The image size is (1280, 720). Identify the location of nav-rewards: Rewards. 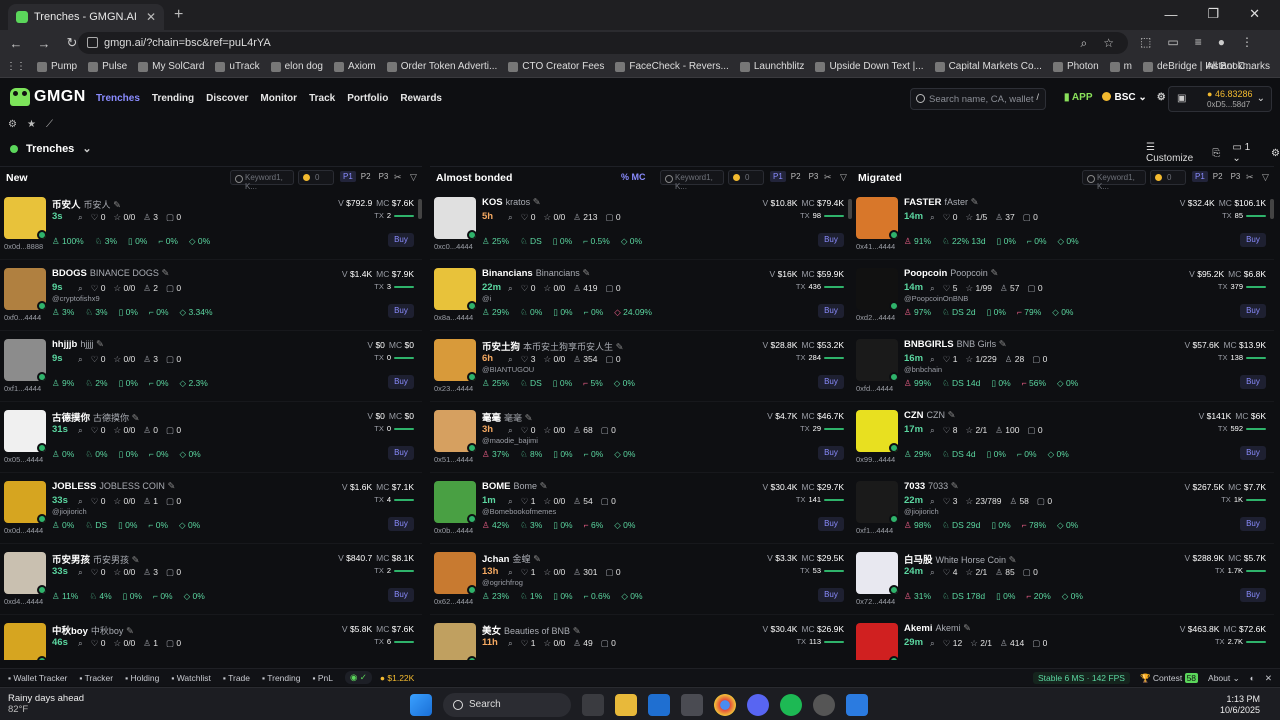
(421, 98).